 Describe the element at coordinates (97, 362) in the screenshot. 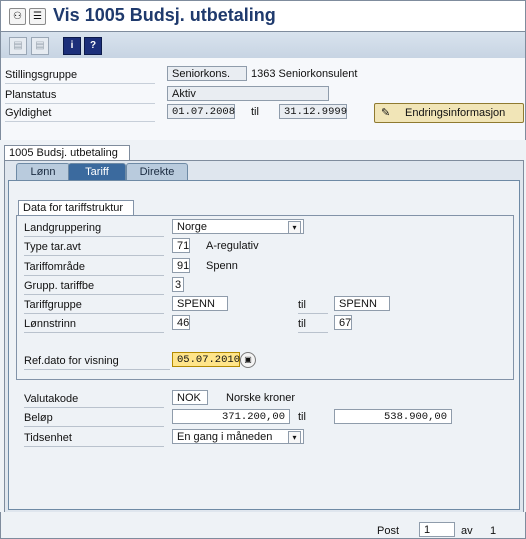

I see `refdato-label: Ref.dato for visning` at that location.